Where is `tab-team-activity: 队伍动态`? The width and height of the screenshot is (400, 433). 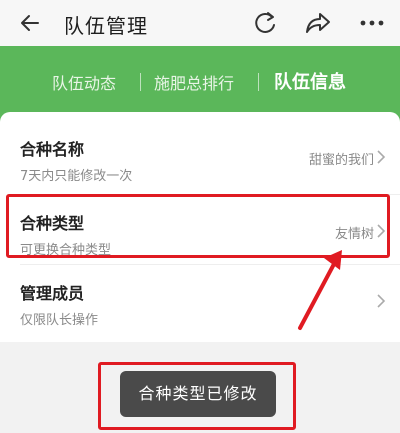
tab-team-activity: 队伍动态 is located at coordinates (84, 82).